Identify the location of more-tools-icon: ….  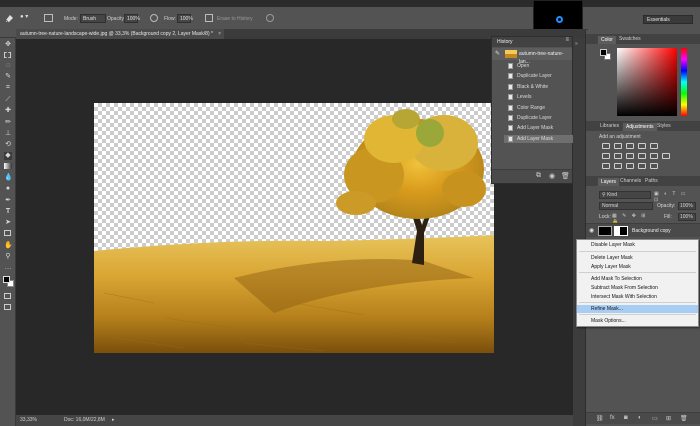
(8, 268).